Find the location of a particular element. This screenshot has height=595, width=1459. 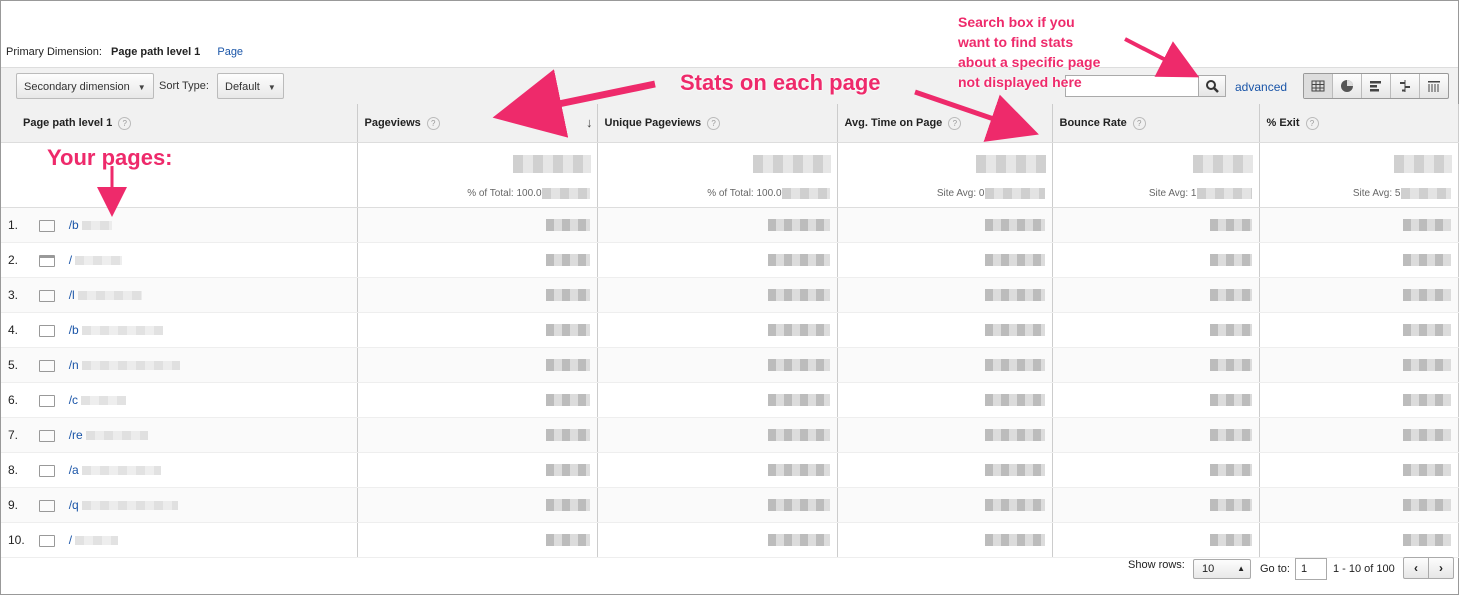

primary-dimension-page-link: Page is located at coordinates (230, 52).